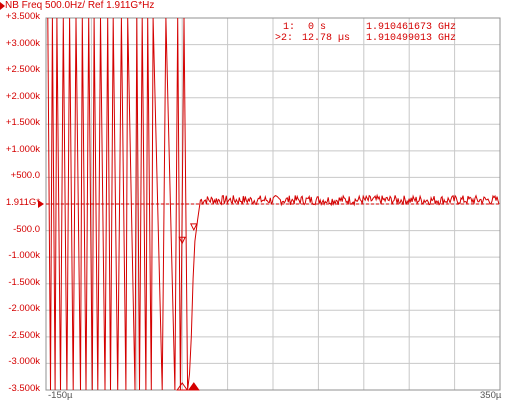 This screenshot has width=508, height=401. What do you see at coordinates (317, 27) in the screenshot?
I see `marker-1-time: 0 s` at bounding box center [317, 27].